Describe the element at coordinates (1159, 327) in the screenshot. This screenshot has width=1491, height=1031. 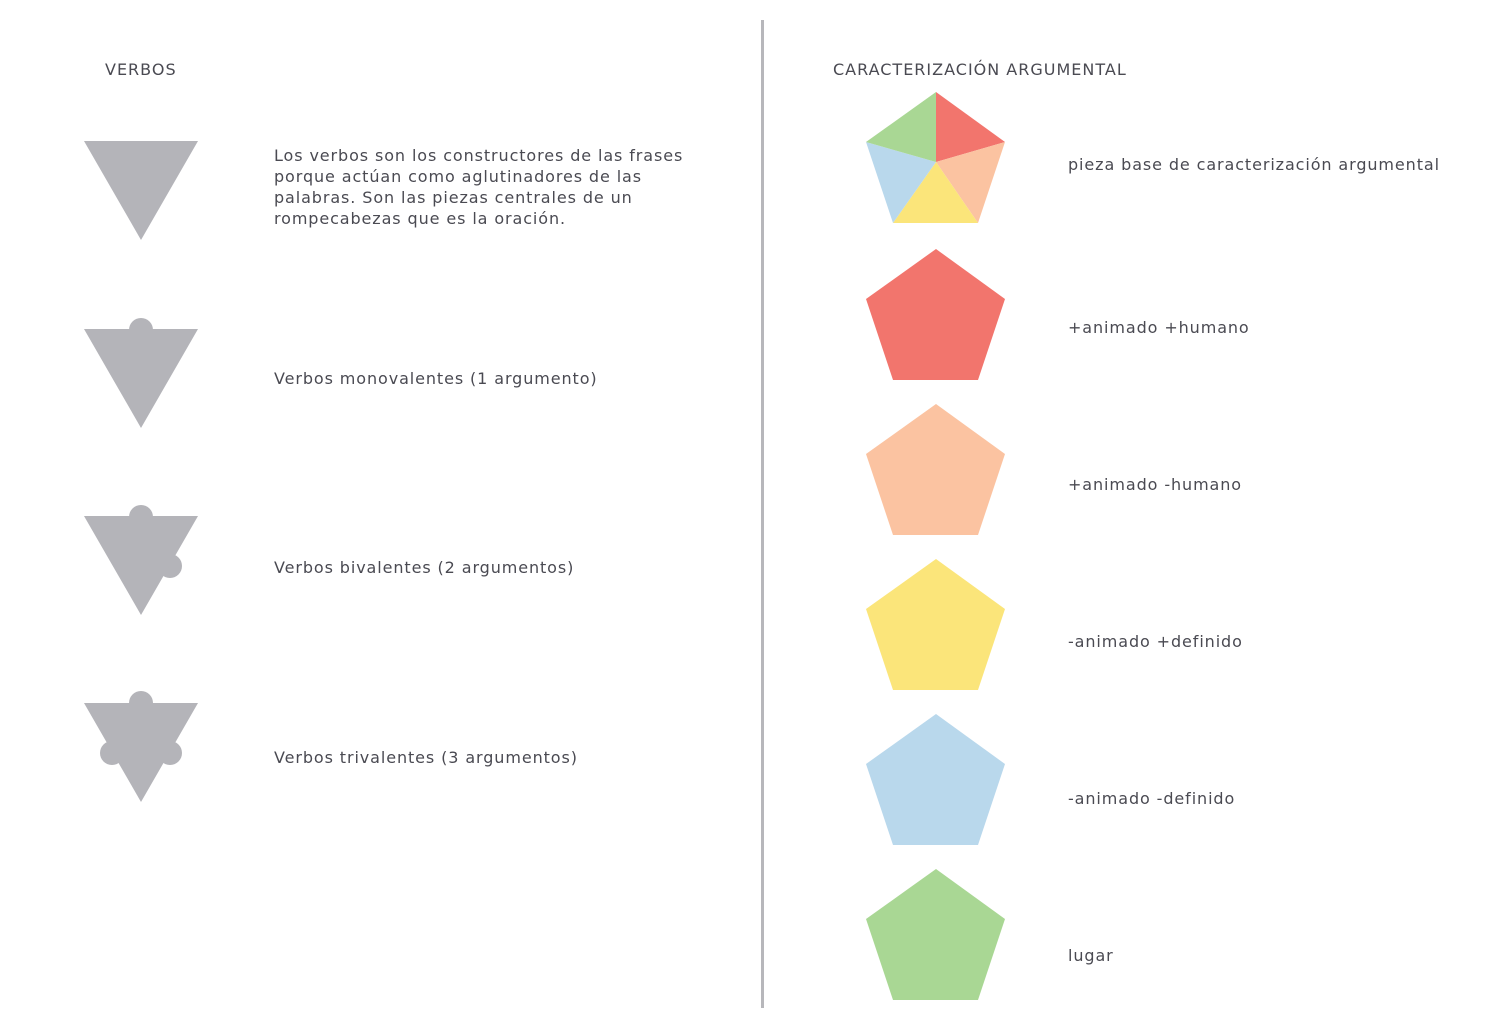
I see `argument-label-1: +animado +humano` at that location.